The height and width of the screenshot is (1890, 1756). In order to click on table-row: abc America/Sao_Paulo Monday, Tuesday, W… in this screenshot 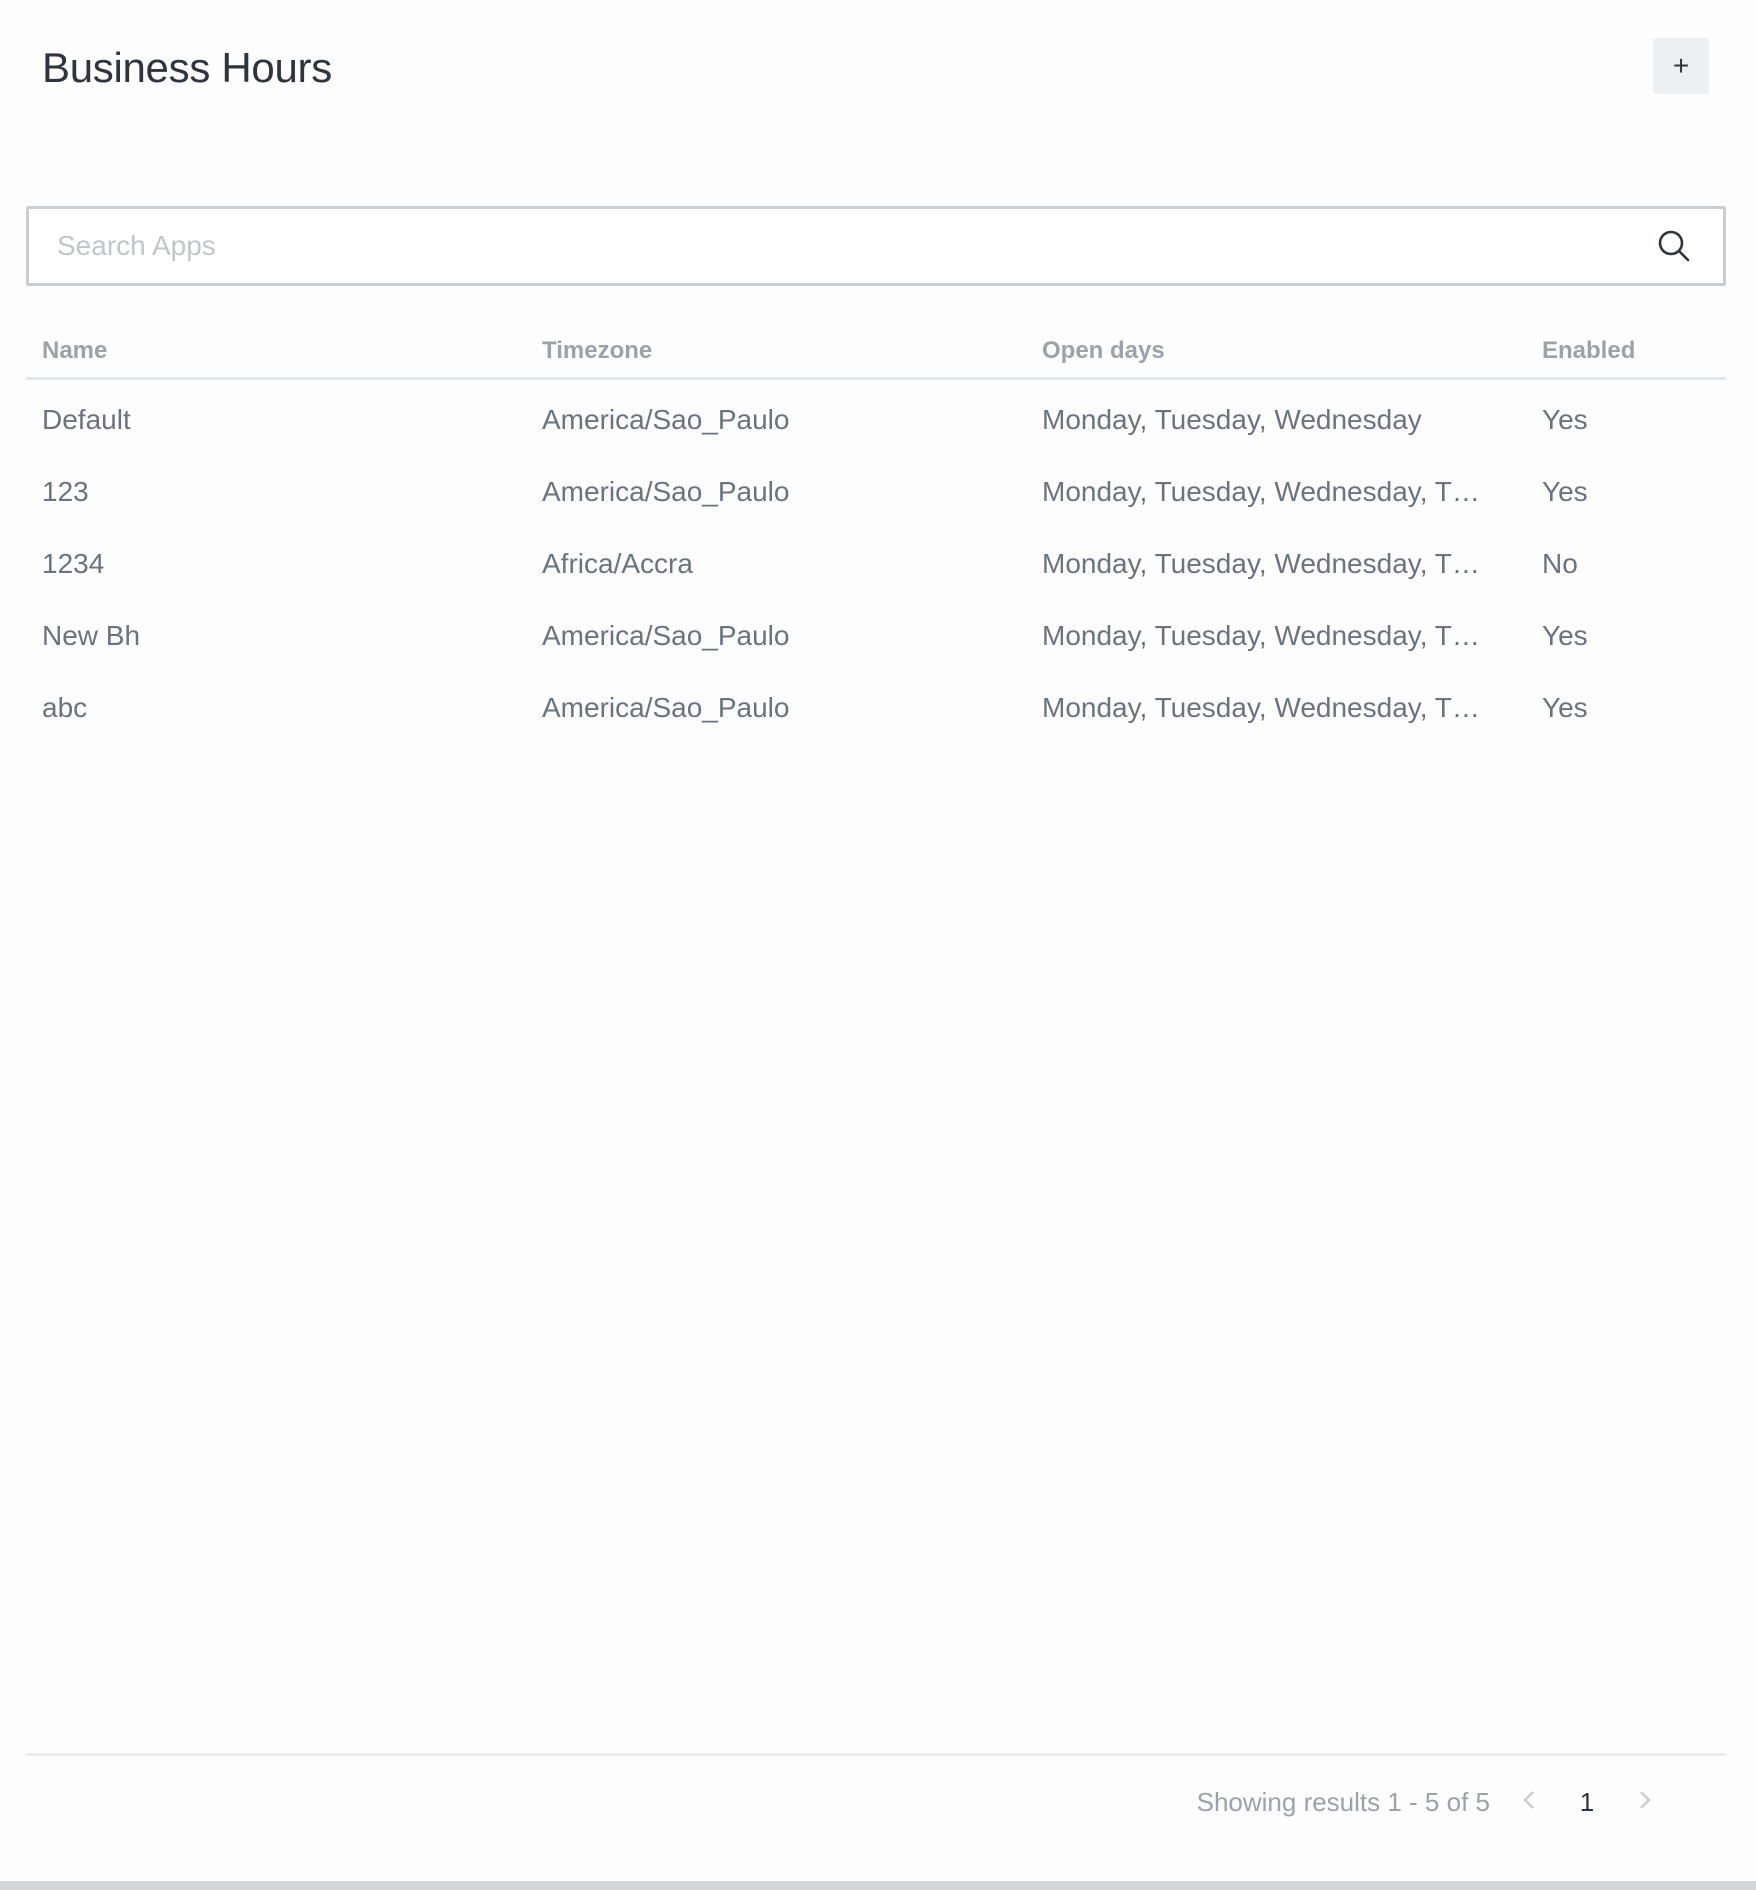, I will do `click(876, 708)`.